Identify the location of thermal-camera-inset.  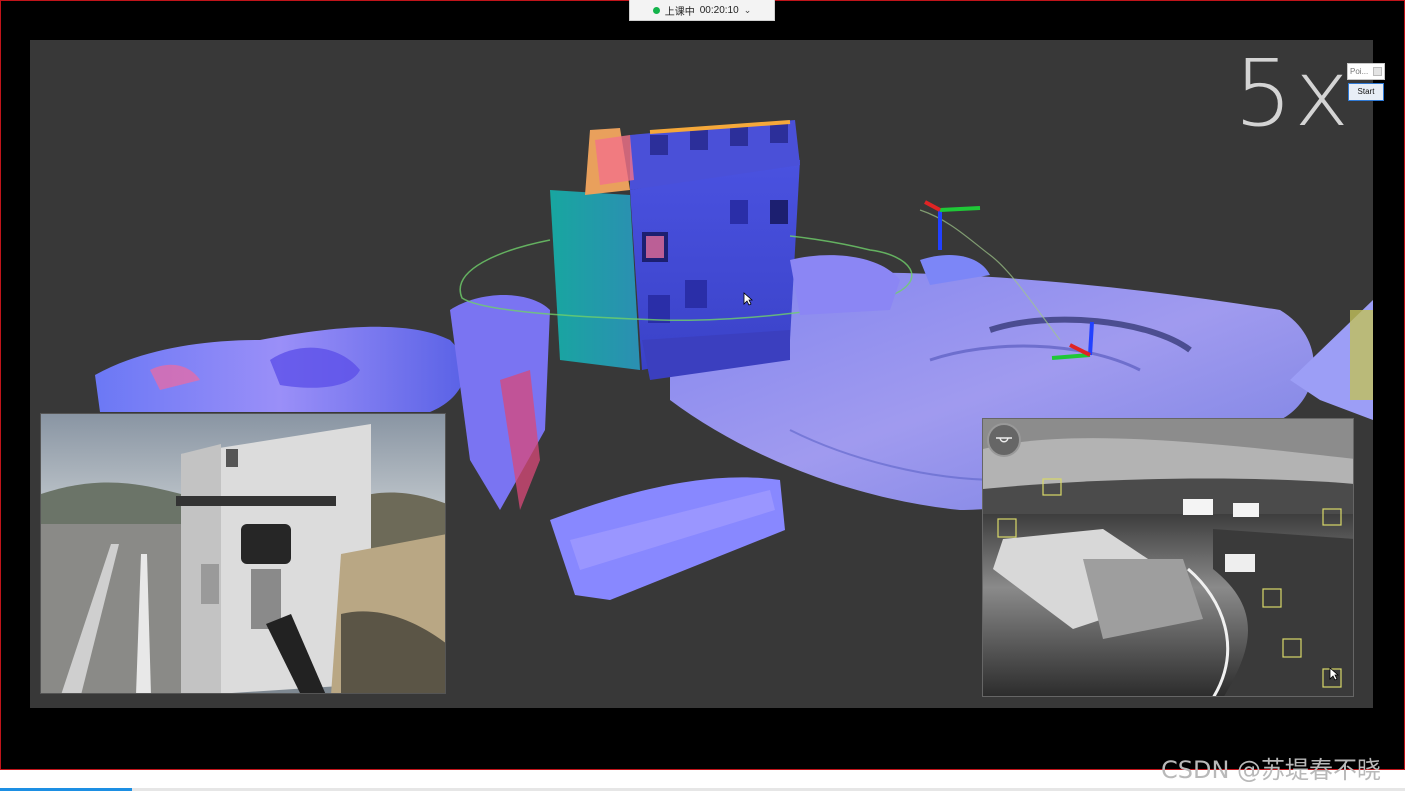
(1168, 557).